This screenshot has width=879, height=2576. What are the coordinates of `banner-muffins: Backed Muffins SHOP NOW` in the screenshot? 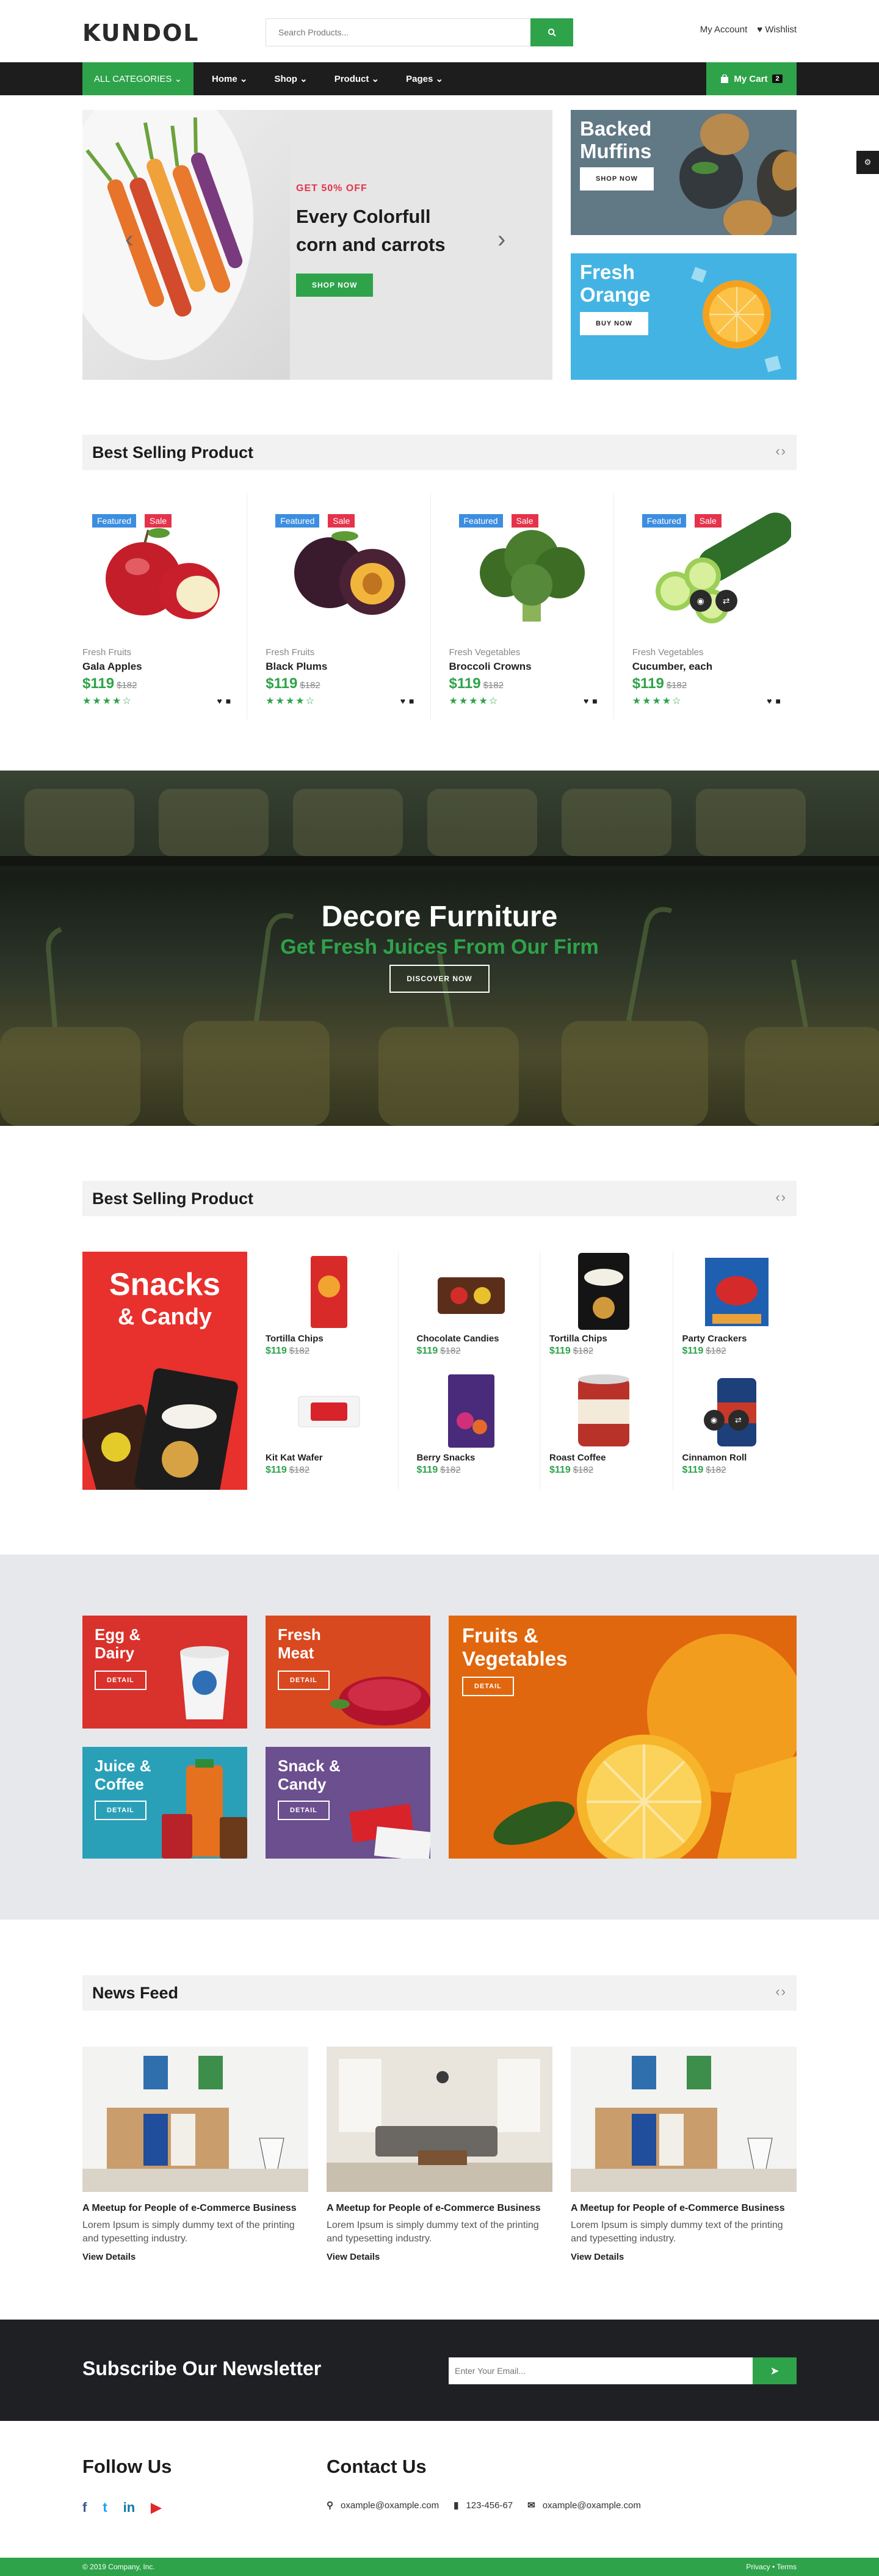 It's located at (684, 172).